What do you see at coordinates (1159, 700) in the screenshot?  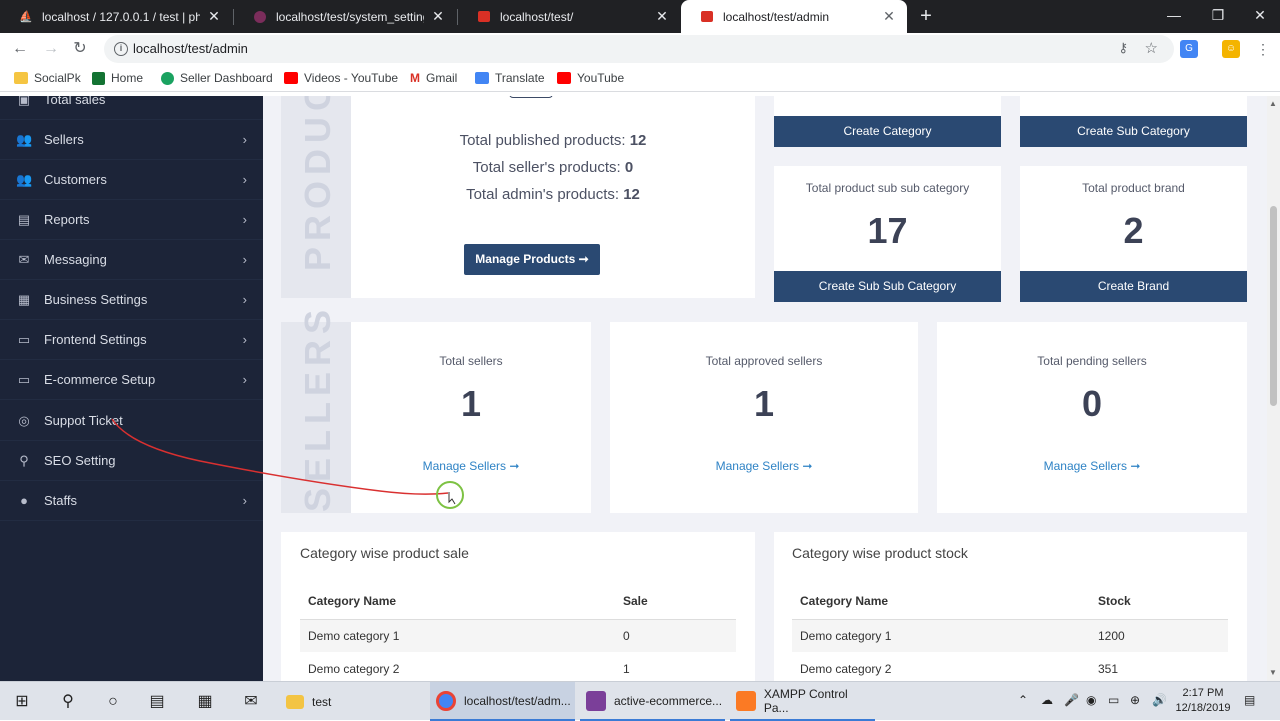 I see `volume-icon: 🔊` at bounding box center [1159, 700].